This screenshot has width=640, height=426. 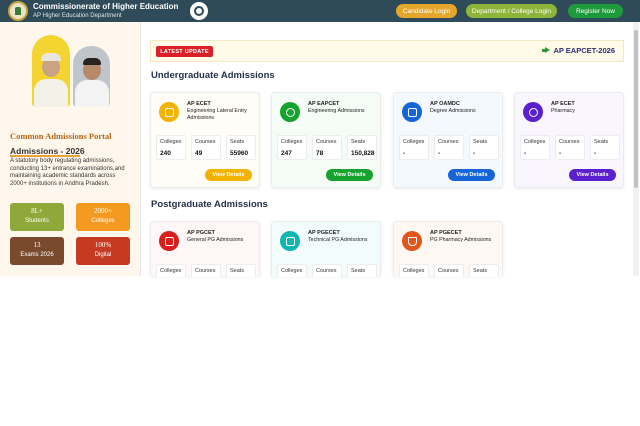 I want to click on latest-update-news: AP EAPCET-2026, so click(x=578, y=50).